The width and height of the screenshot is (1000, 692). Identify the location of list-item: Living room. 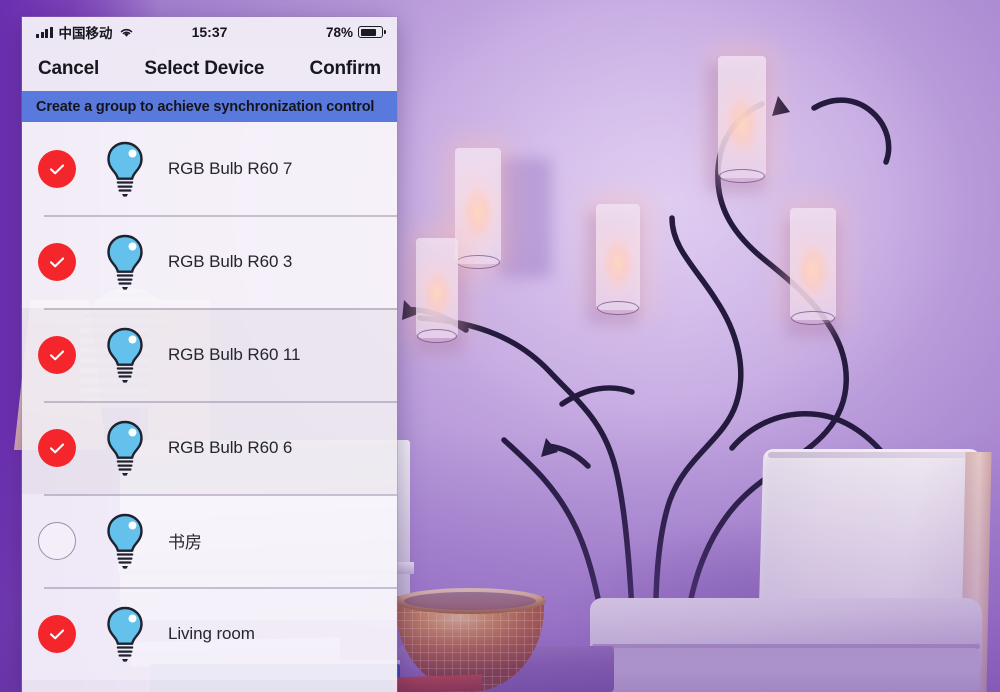
(209, 633).